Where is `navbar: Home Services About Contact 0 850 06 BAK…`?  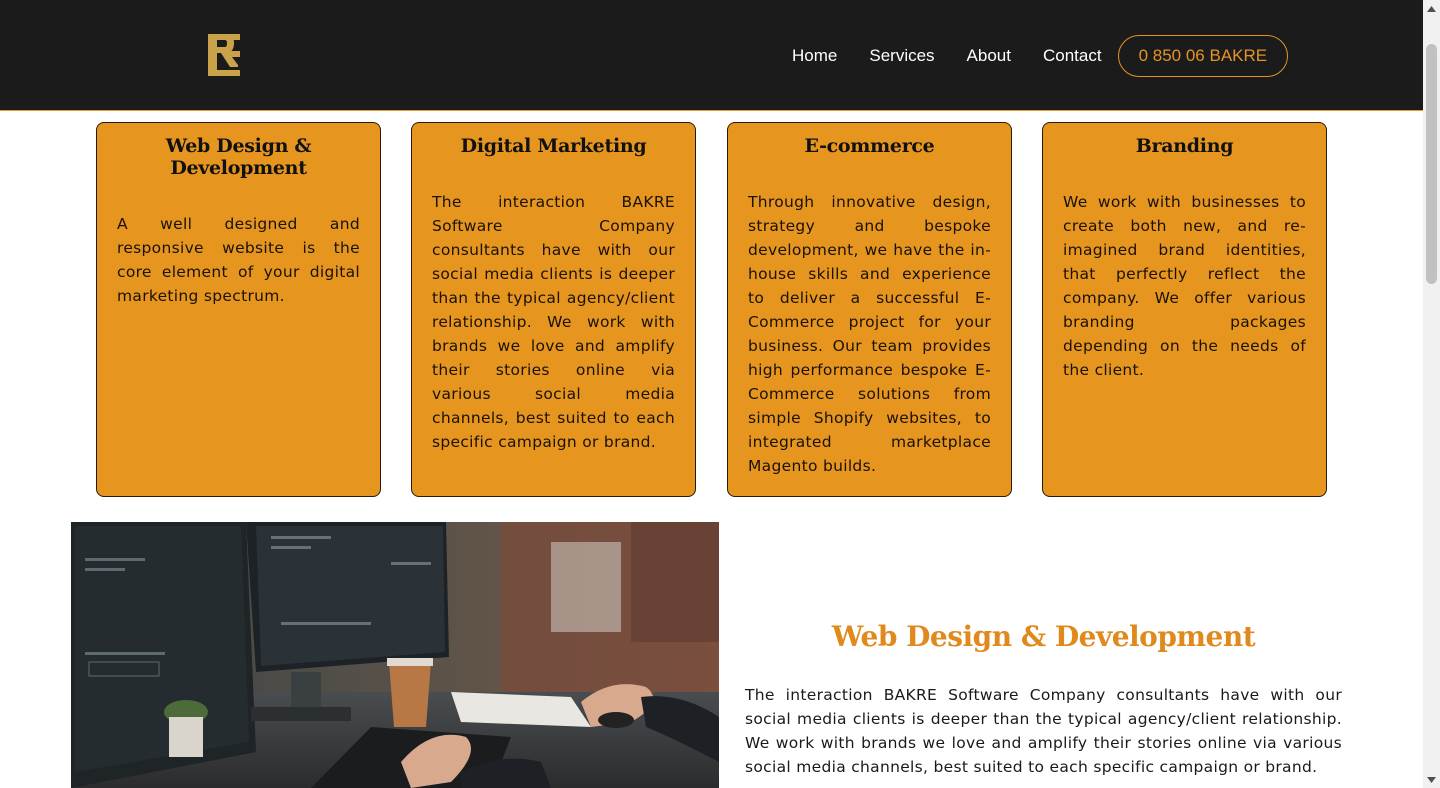 navbar: Home Services About Contact 0 850 06 BAK… is located at coordinates (711, 55).